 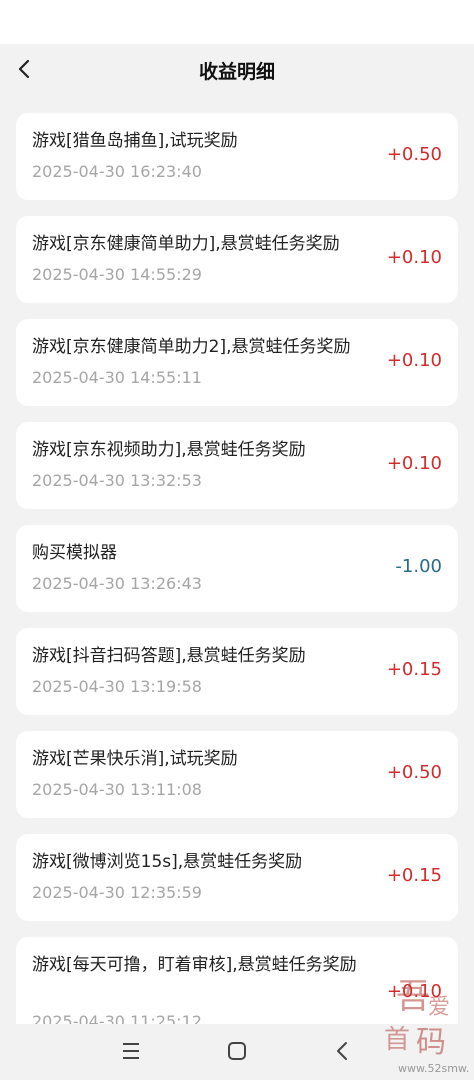 What do you see at coordinates (186, 244) in the screenshot?
I see `record-title: 游戏[京东健康简单助力],悬赏蛙任务奖励` at bounding box center [186, 244].